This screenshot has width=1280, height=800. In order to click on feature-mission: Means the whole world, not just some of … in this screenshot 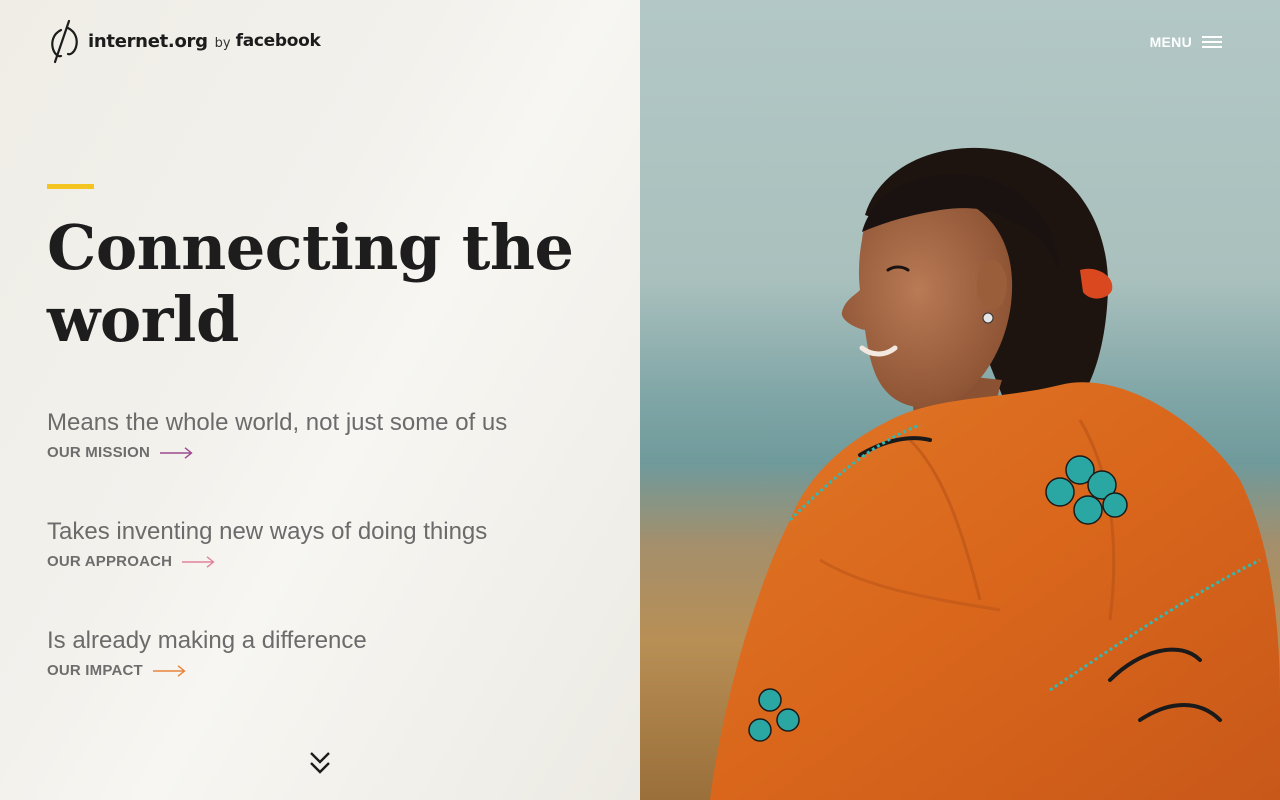, I will do `click(327, 435)`.